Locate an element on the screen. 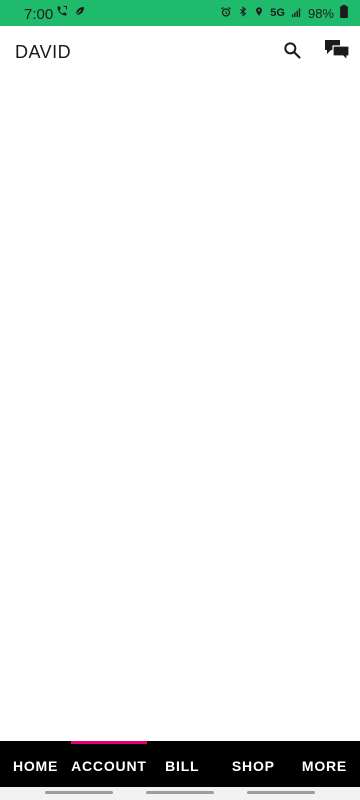 The image size is (360, 800). bottom-navigation: HOME ACCOUNT BILL SHOP MORE is located at coordinates (180, 764).